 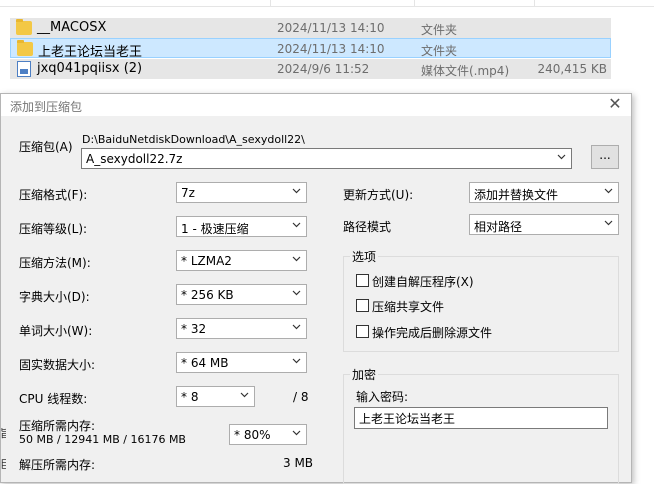 I want to click on archive-name-value: A_sexydoll22.7z, so click(x=134, y=159).